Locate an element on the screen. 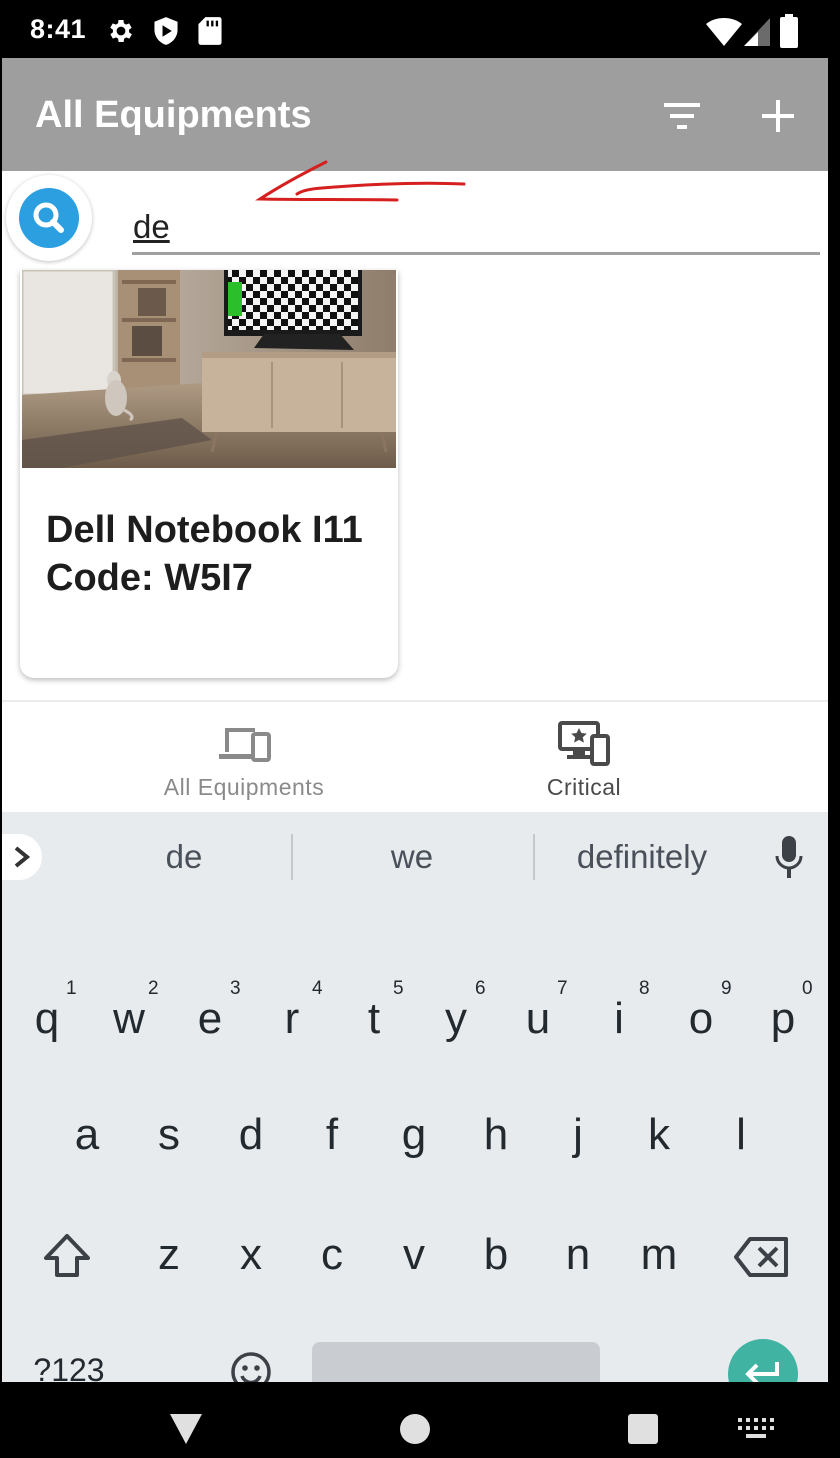  keyboard-expand-button is located at coordinates (22, 857).